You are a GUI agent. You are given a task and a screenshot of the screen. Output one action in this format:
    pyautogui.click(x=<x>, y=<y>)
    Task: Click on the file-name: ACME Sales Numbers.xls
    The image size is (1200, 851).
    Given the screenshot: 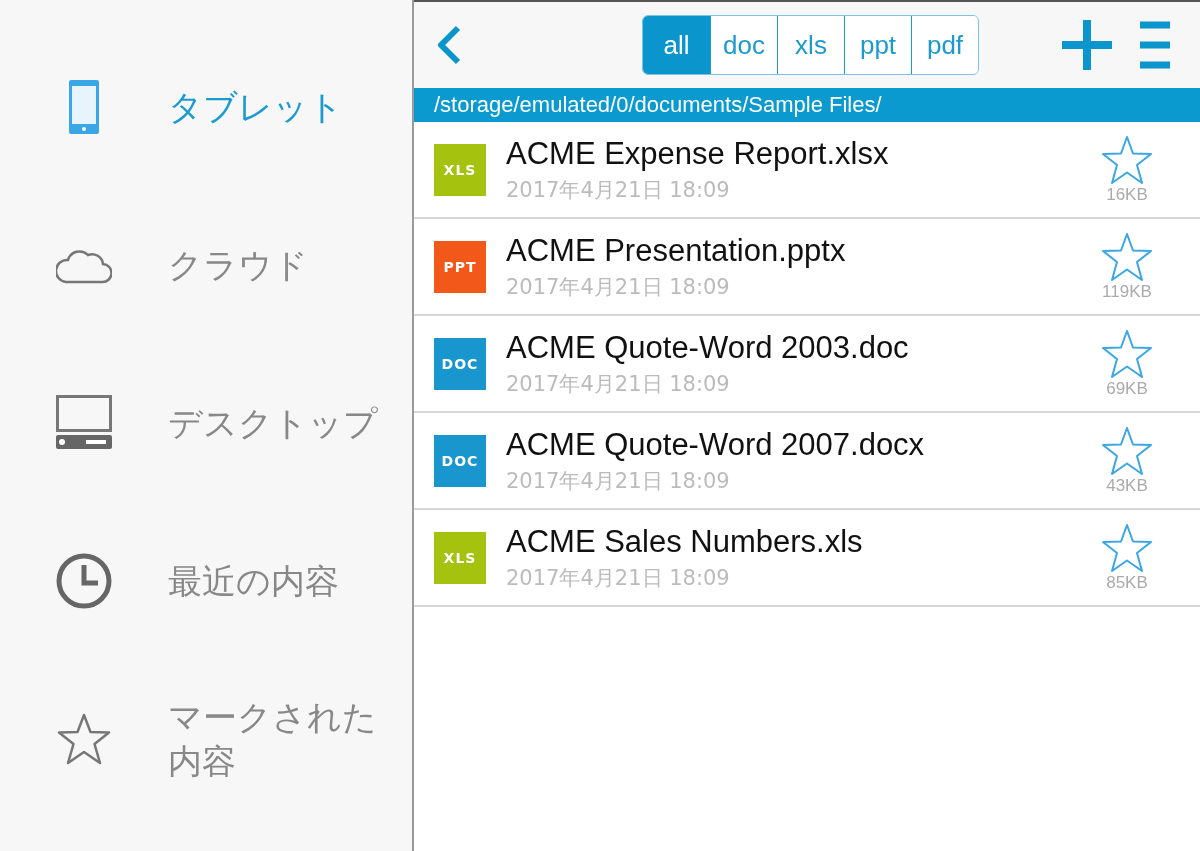 What is the action you would take?
    pyautogui.click(x=685, y=541)
    